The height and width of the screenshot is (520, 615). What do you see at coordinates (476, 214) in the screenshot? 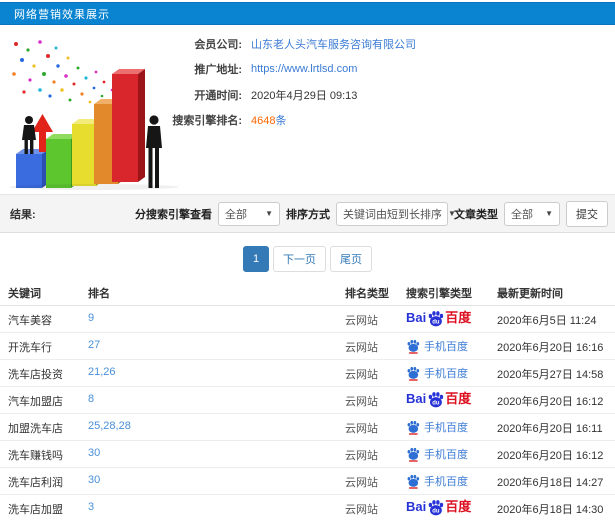
I see `type-filter-label: 文章类型` at bounding box center [476, 214].